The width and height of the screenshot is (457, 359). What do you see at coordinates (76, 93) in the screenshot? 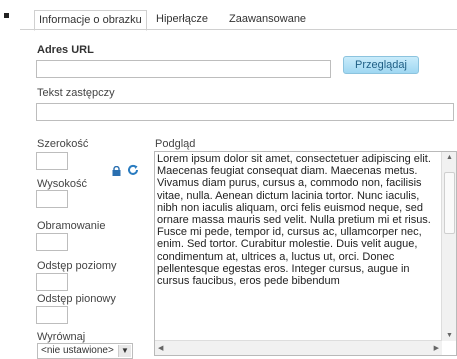
I see `alt-text-label: Tekst zastępczy` at bounding box center [76, 93].